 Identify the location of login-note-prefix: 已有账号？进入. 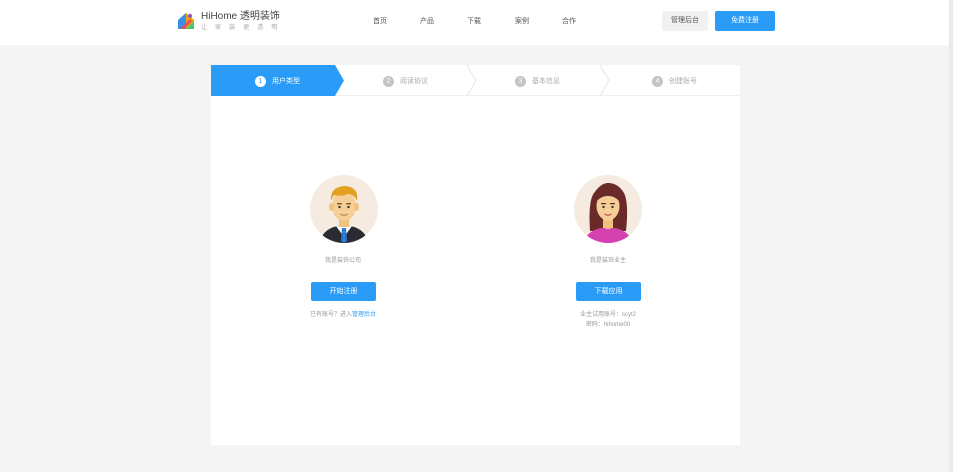
(330, 315).